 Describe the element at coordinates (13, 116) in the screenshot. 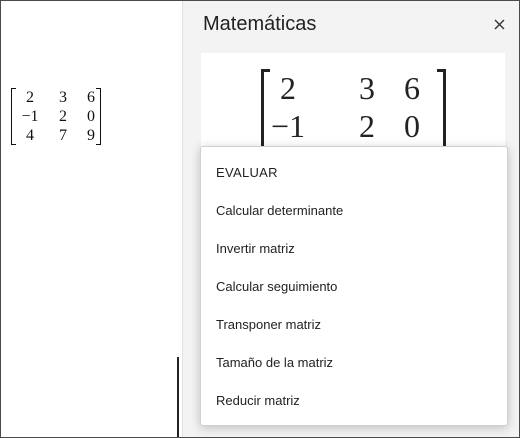

I see `matrix-left-bracket` at that location.